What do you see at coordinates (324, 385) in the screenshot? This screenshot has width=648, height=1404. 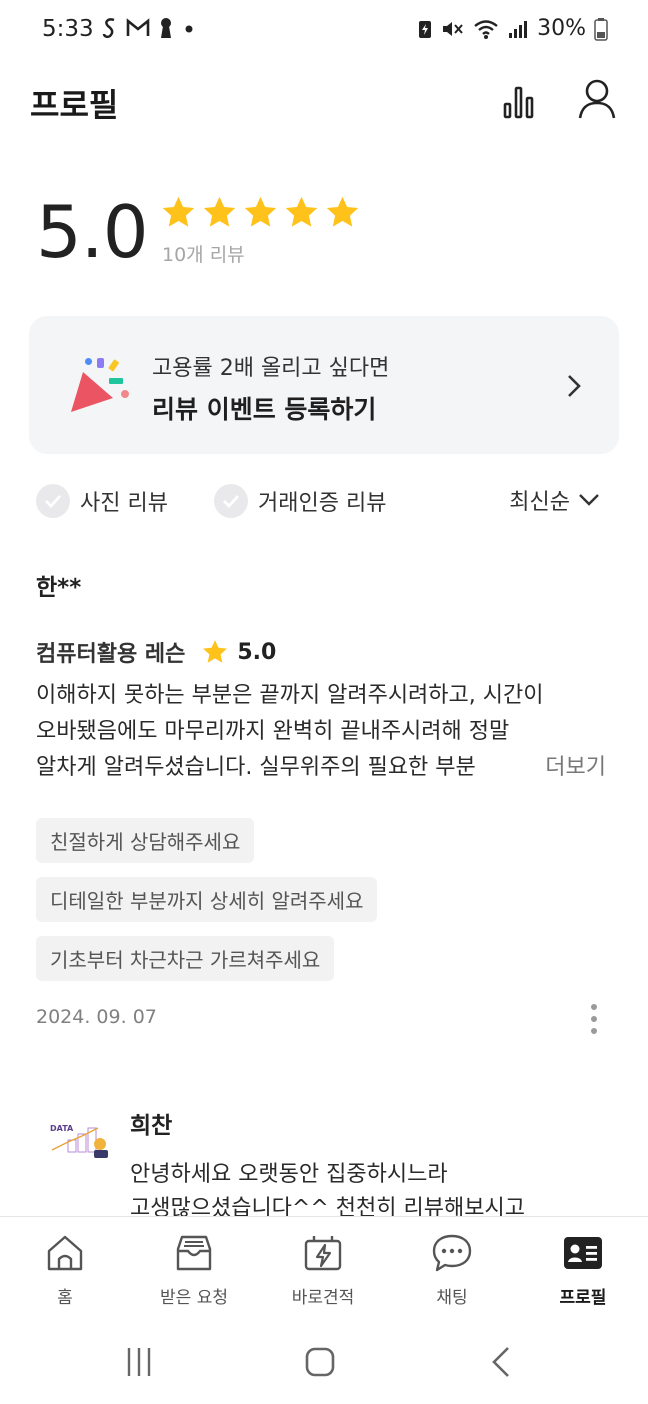 I see `review-event-banner: 고용률 2배 올리고 싶다면 리뷰 이벤트 등록하기` at bounding box center [324, 385].